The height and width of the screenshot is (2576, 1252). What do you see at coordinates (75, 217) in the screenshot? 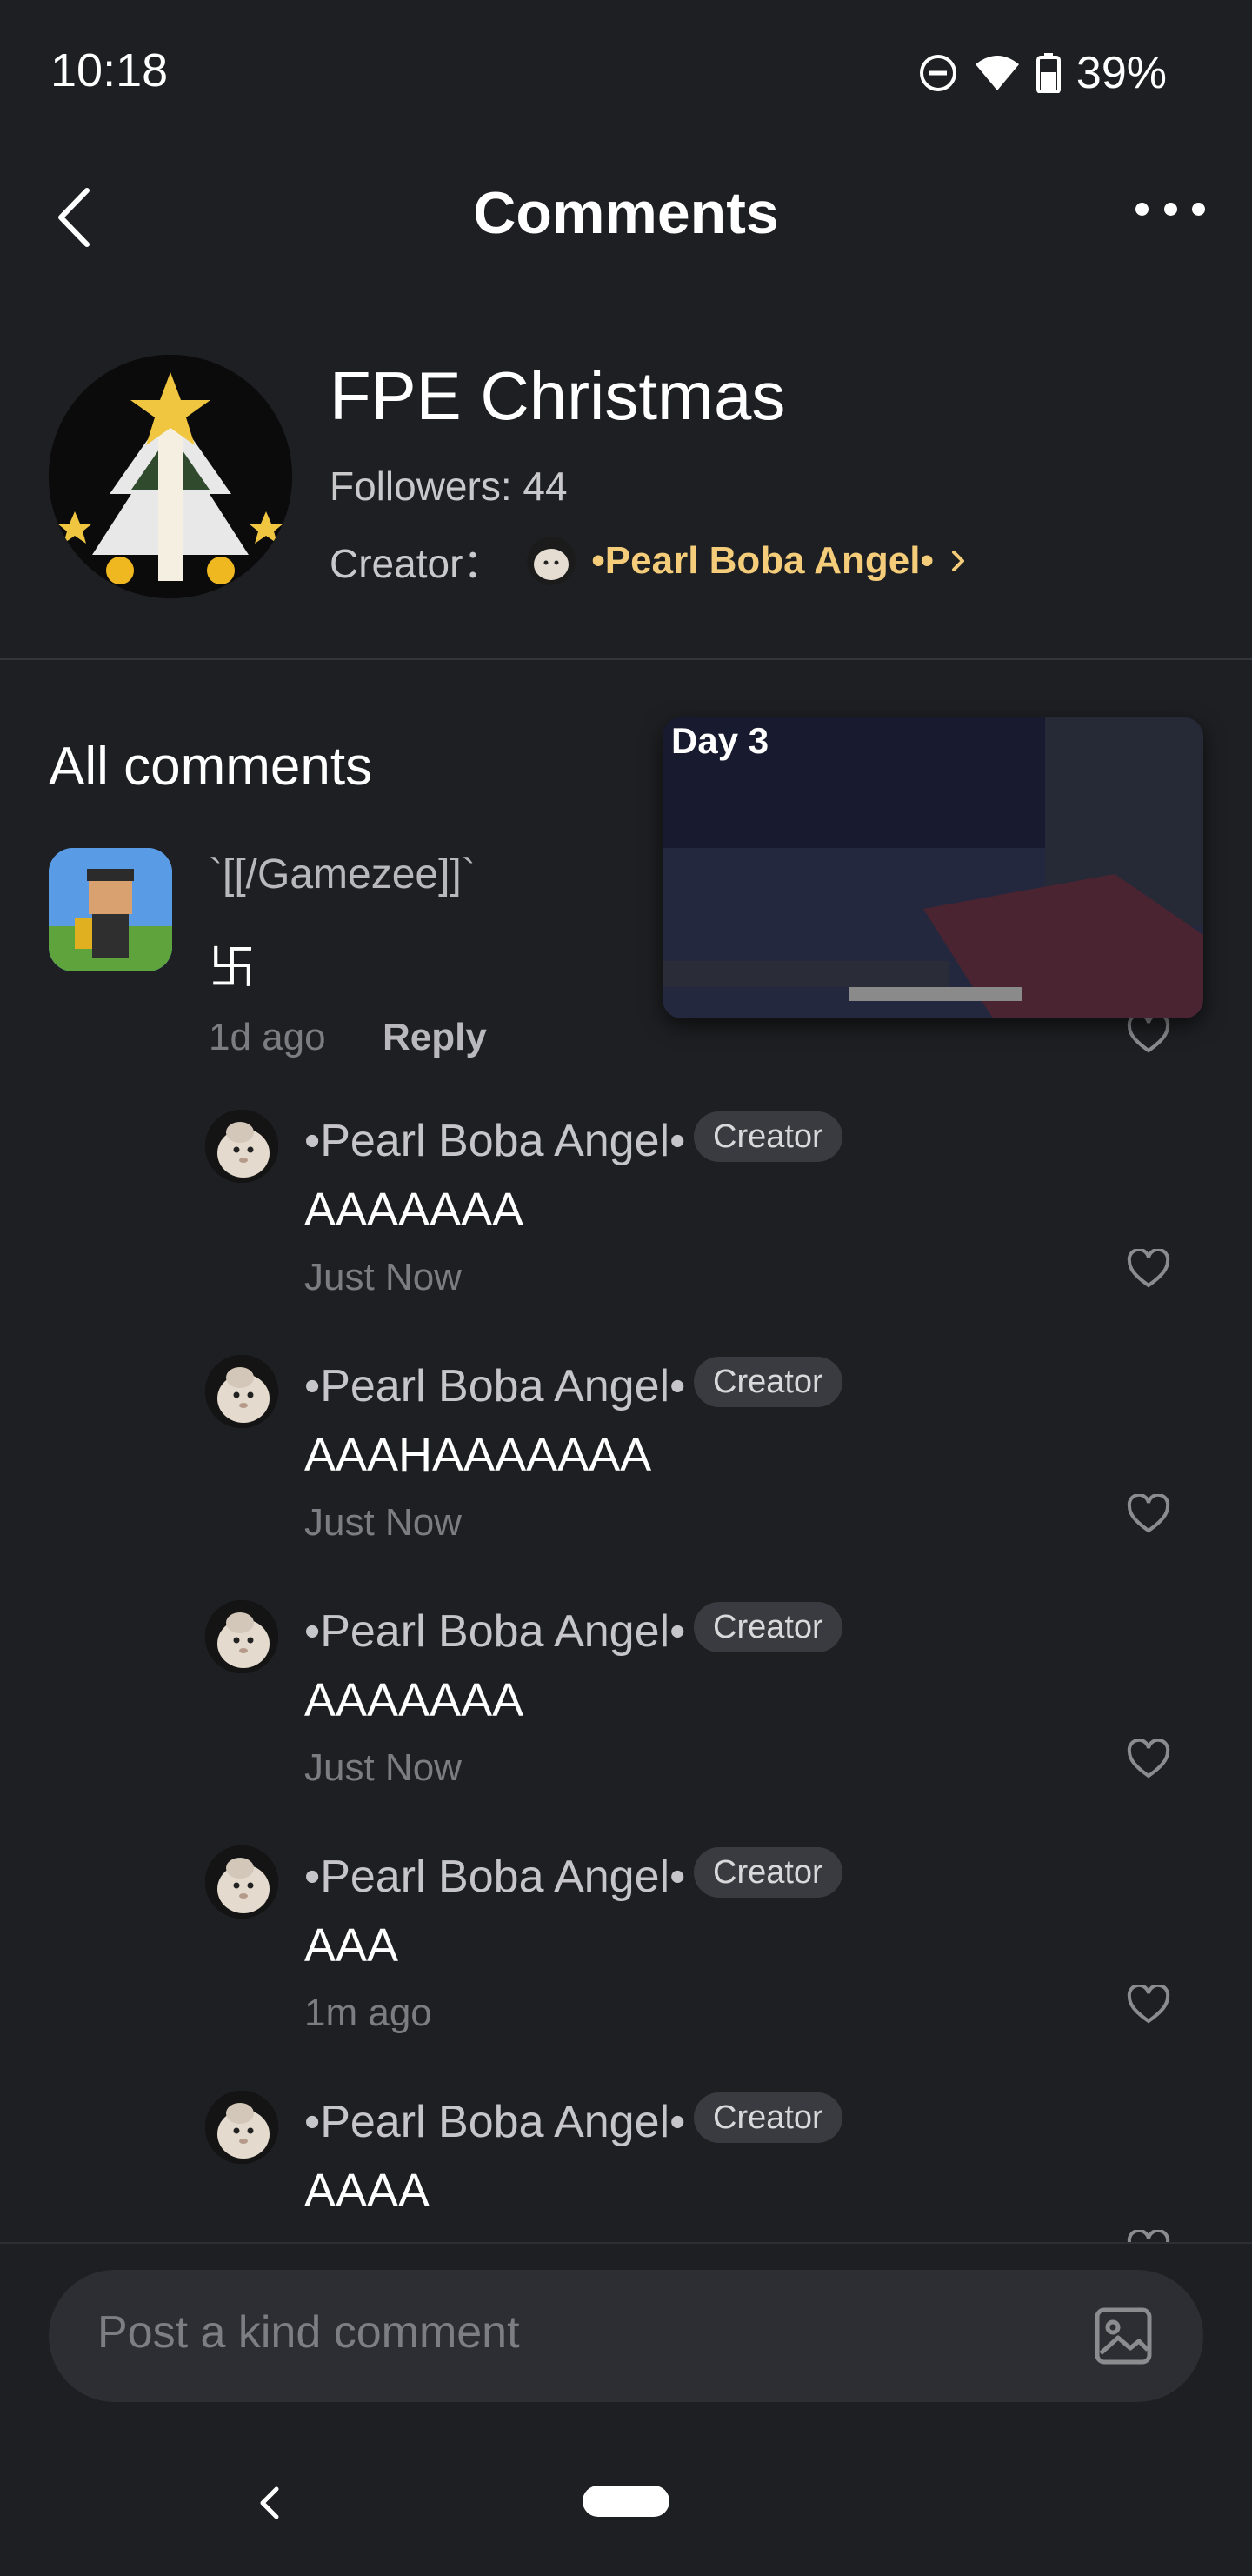
I see `back-button` at bounding box center [75, 217].